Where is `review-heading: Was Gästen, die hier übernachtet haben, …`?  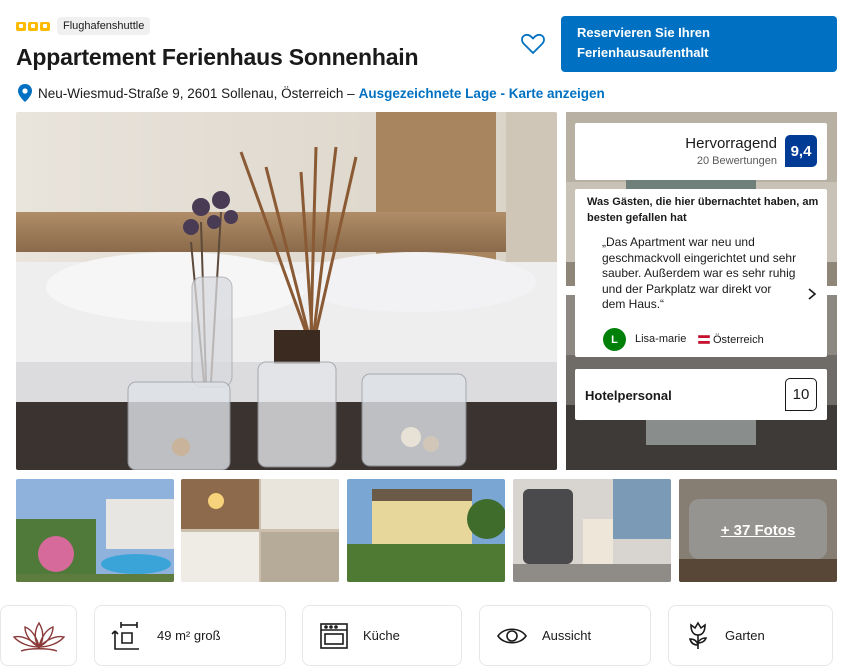 review-heading: Was Gästen, die hier übernachtet haben, … is located at coordinates (703, 210).